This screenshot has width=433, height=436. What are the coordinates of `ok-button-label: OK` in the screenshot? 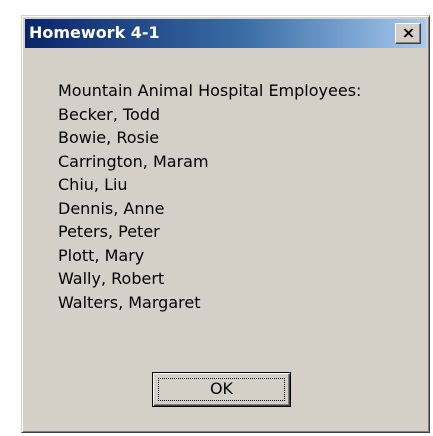 It's located at (221, 388).